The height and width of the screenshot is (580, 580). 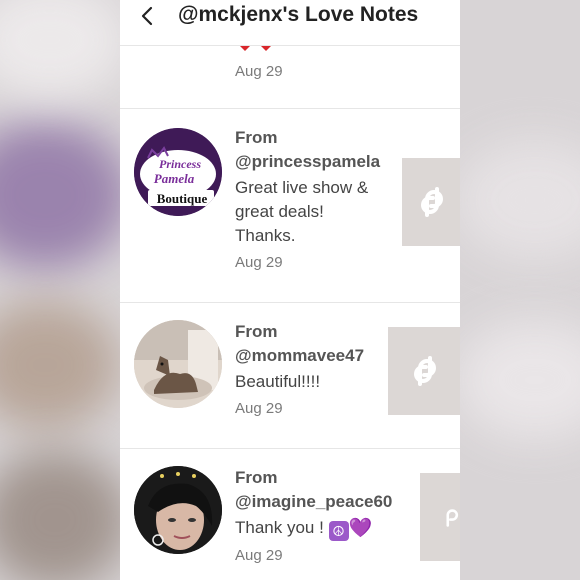 What do you see at coordinates (313, 502) in the screenshot?
I see `sender-handle: @imagine_peace60` at bounding box center [313, 502].